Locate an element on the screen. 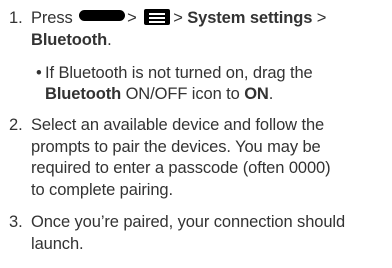  menu-path-bluetooth: Bluetooth is located at coordinates (69, 40).